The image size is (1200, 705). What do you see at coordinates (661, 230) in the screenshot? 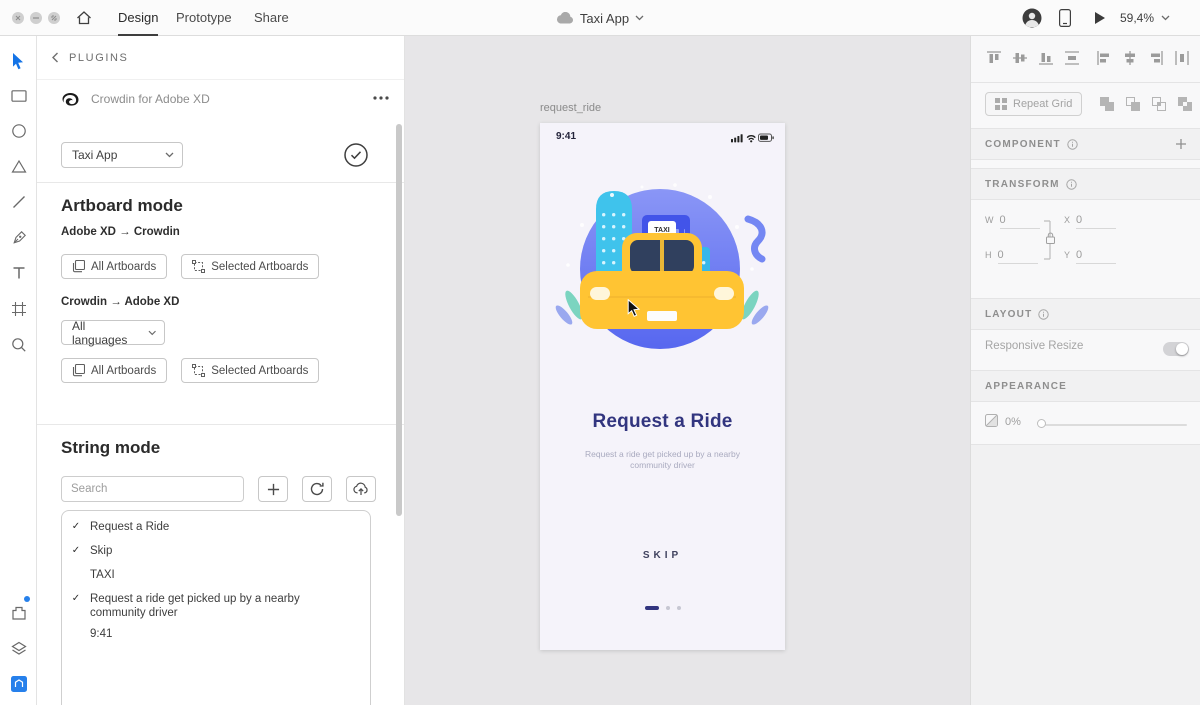
I see `taxi-sign-text: TAXI` at bounding box center [661, 230].